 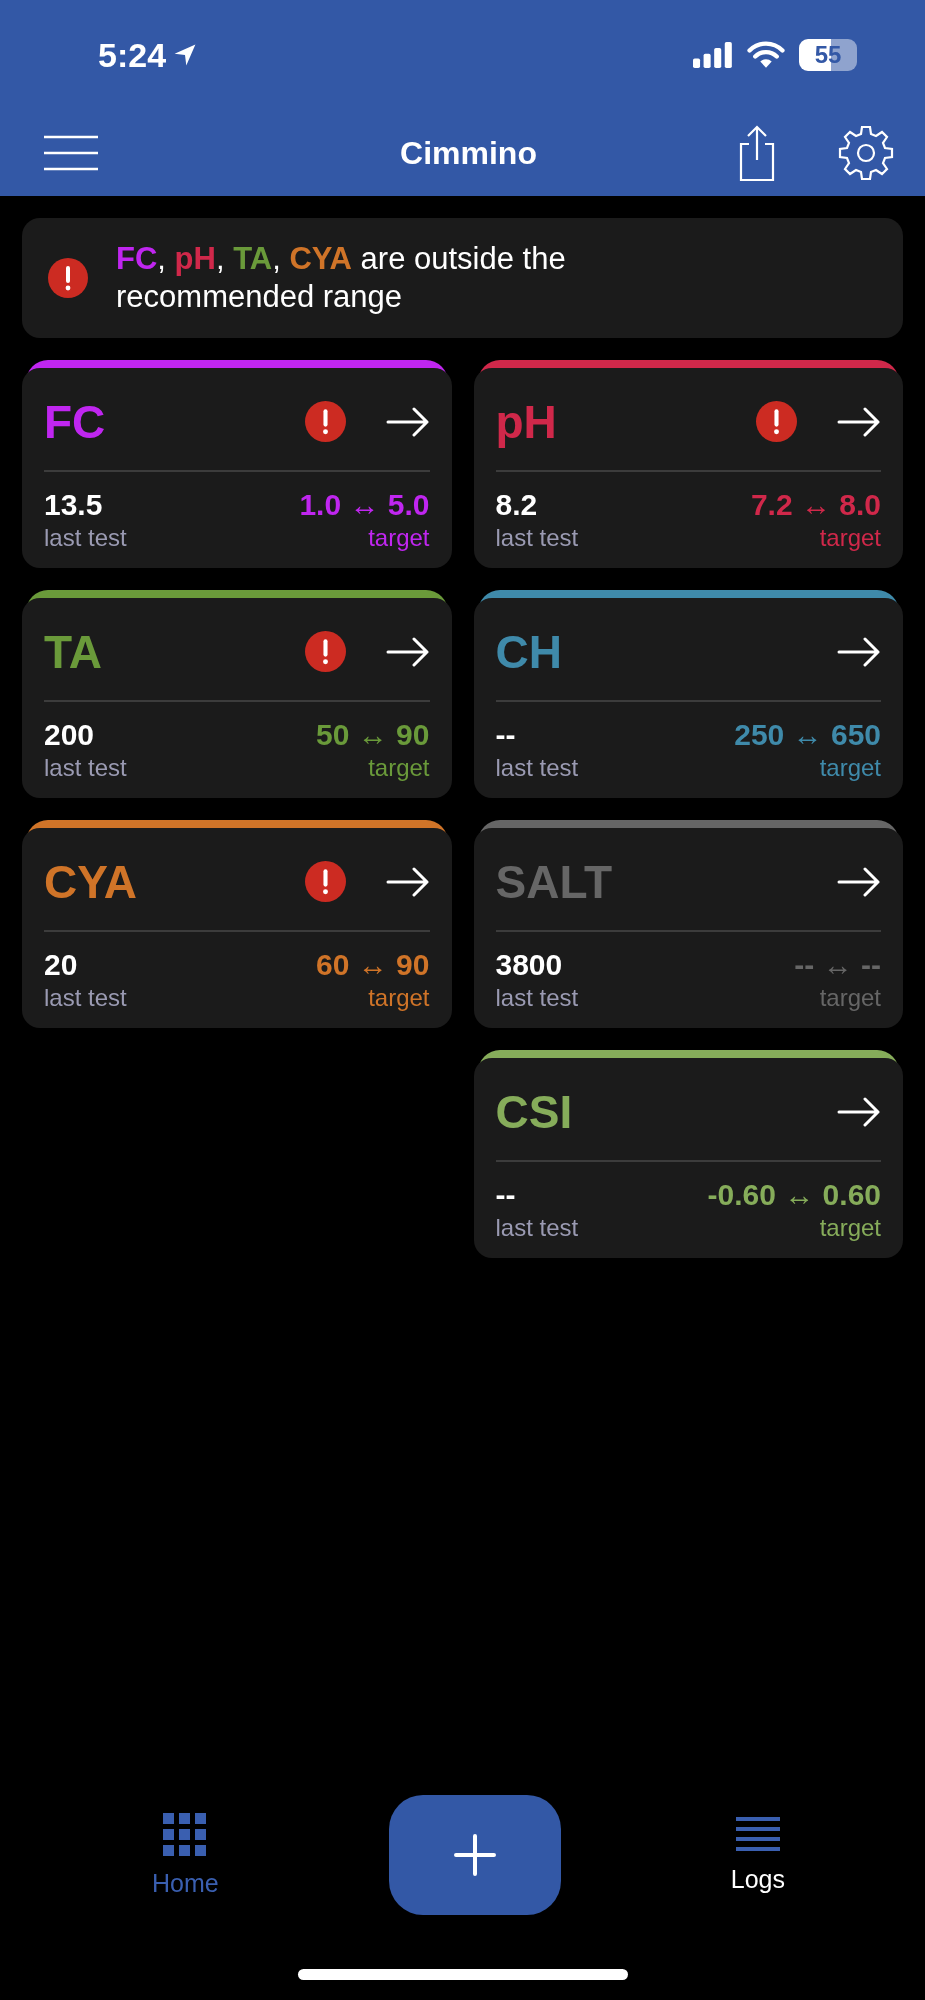 What do you see at coordinates (185, 1834) in the screenshot?
I see `grid-icon` at bounding box center [185, 1834].